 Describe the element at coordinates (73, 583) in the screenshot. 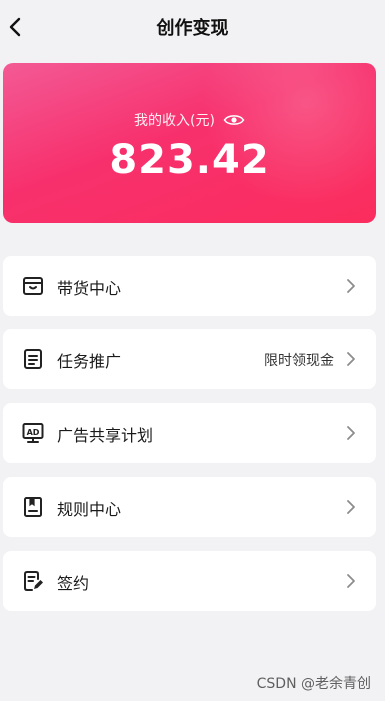

I see `menu-item-label: 签约` at that location.